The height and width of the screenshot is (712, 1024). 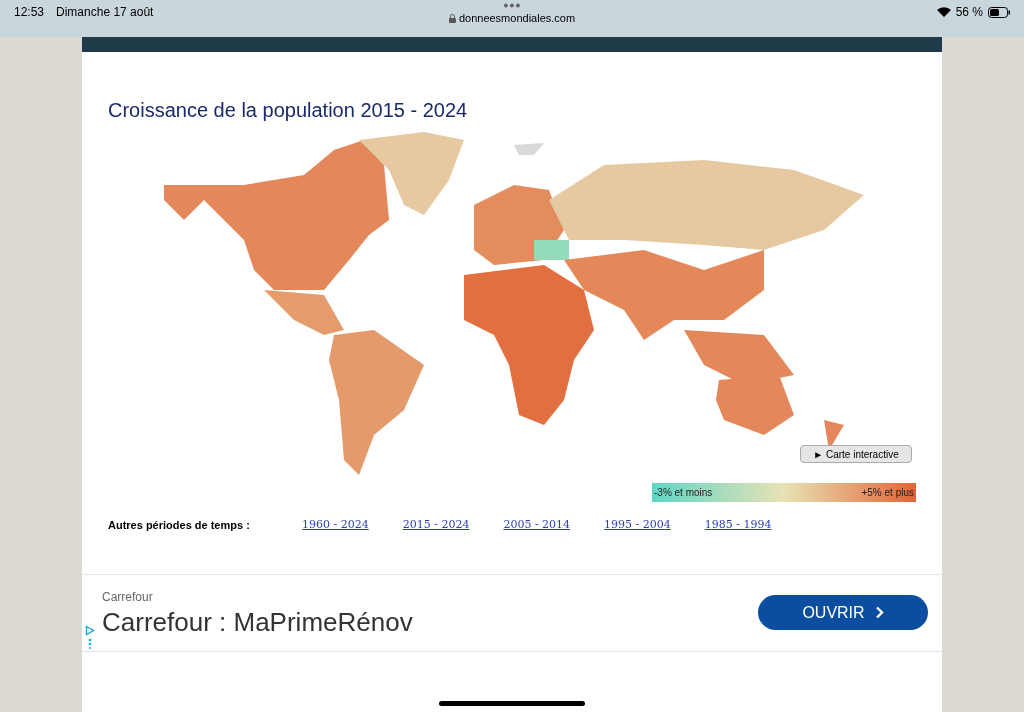 What do you see at coordinates (879, 612) in the screenshot?
I see `chevron-icon` at bounding box center [879, 612].